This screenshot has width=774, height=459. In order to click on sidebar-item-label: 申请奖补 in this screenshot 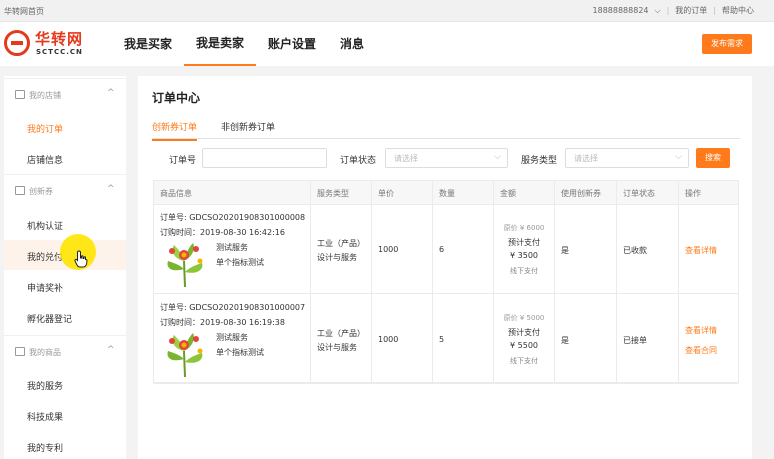, I will do `click(45, 289)`.